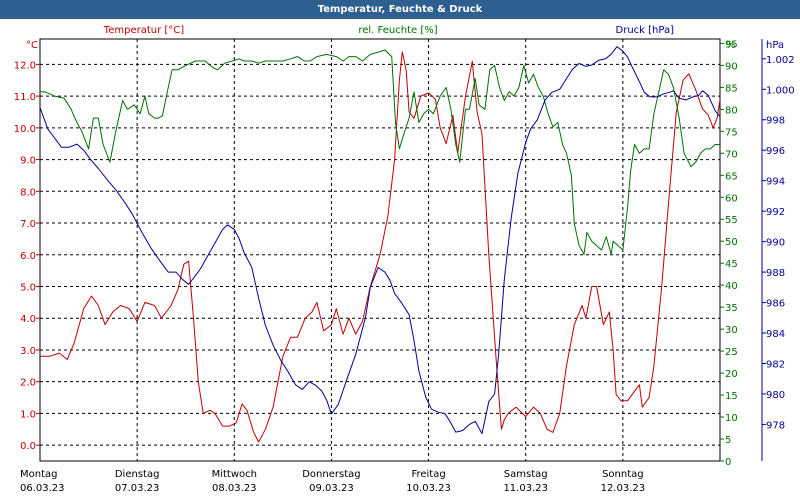  What do you see at coordinates (731, 132) in the screenshot?
I see `humidity-tick-label-15: 75` at bounding box center [731, 132].